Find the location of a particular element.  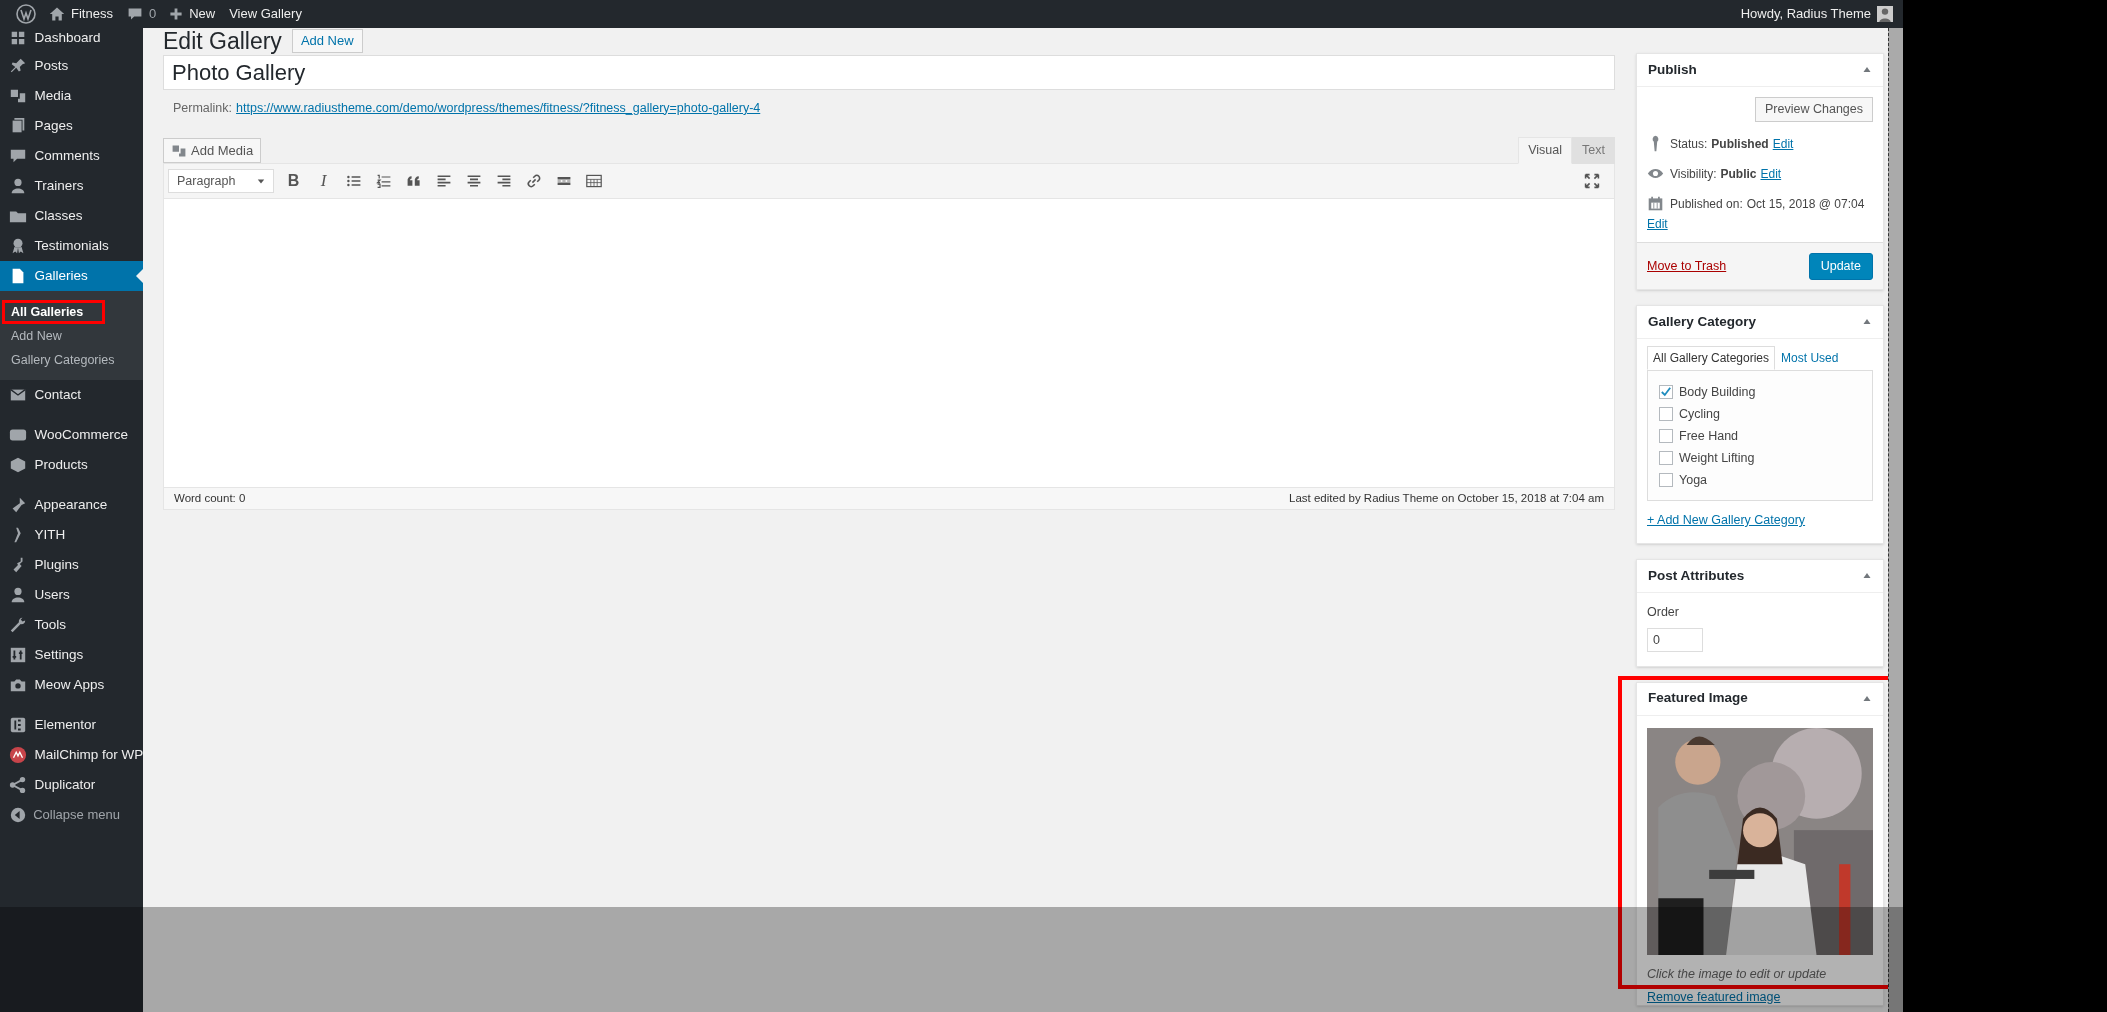

panel-title: Publish is located at coordinates (1672, 69).